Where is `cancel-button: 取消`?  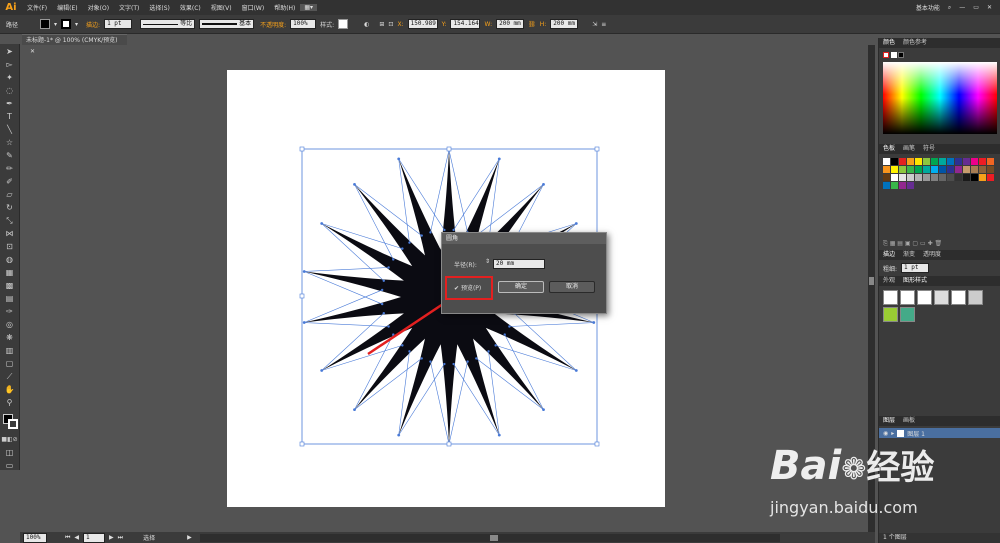 cancel-button: 取消 is located at coordinates (572, 287).